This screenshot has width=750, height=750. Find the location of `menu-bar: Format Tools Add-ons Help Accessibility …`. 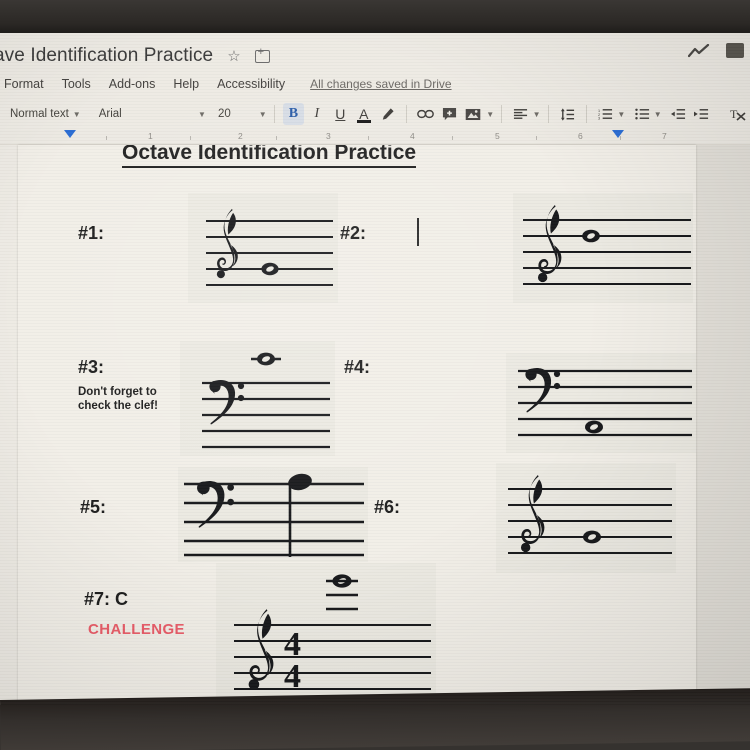

menu-bar: Format Tools Add-ons Help Accessibility … is located at coordinates (375, 84).